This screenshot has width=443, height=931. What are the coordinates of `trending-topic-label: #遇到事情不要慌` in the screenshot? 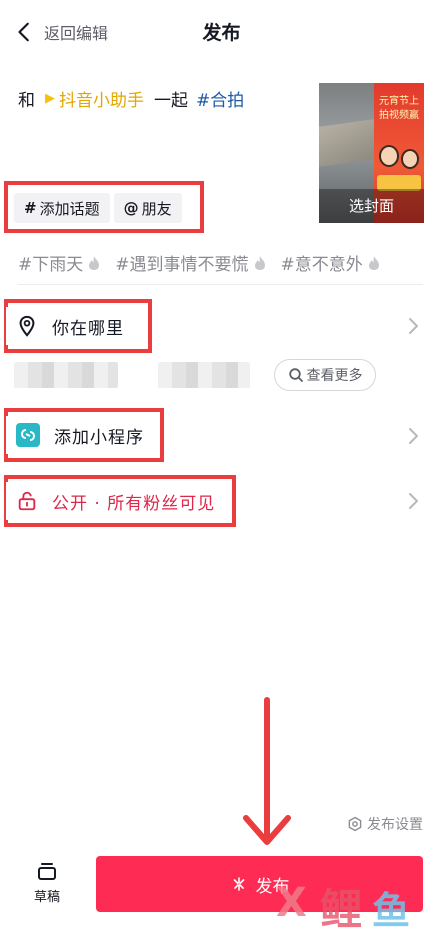 It's located at (181, 262).